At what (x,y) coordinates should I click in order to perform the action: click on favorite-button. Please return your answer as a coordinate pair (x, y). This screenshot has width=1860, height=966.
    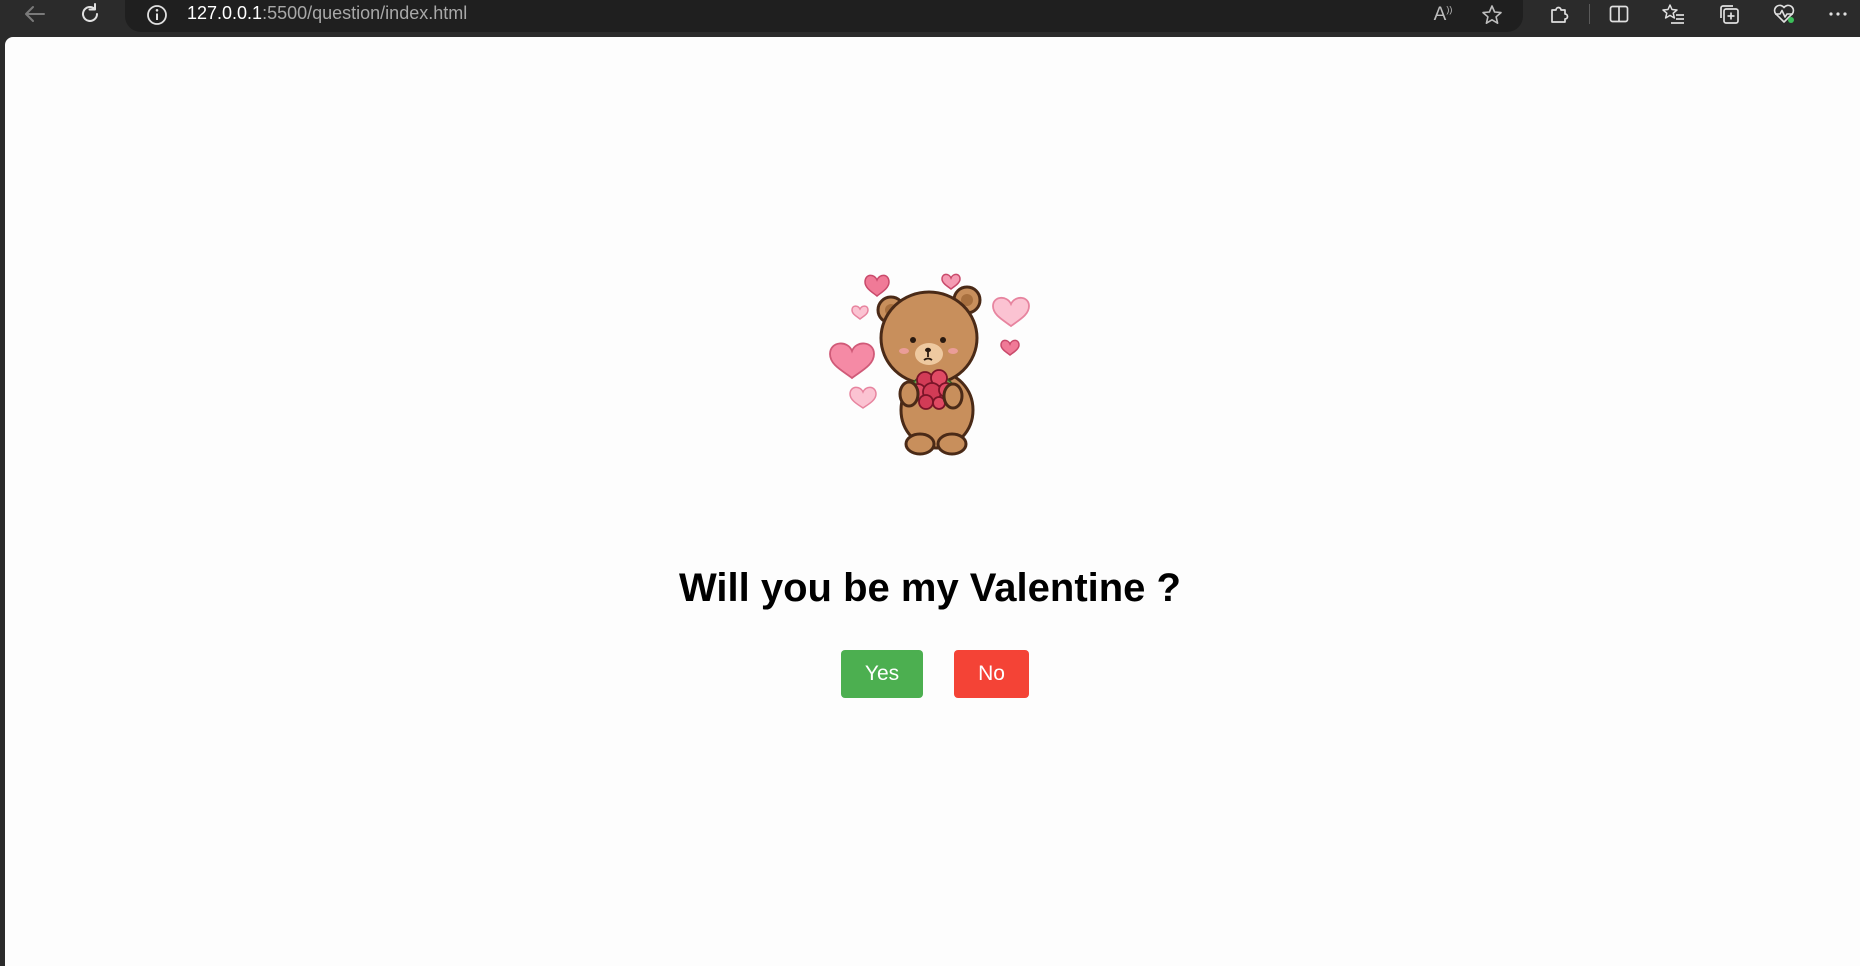
    Looking at the image, I should click on (1492, 15).